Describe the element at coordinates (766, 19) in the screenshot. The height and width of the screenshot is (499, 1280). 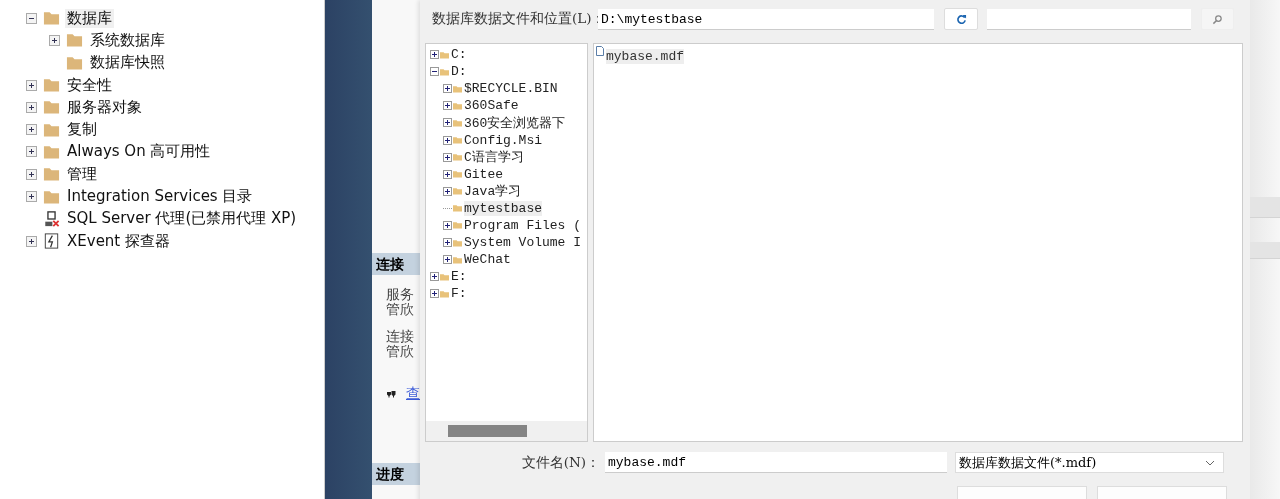
I see `path-field: D:\mytestbase` at that location.